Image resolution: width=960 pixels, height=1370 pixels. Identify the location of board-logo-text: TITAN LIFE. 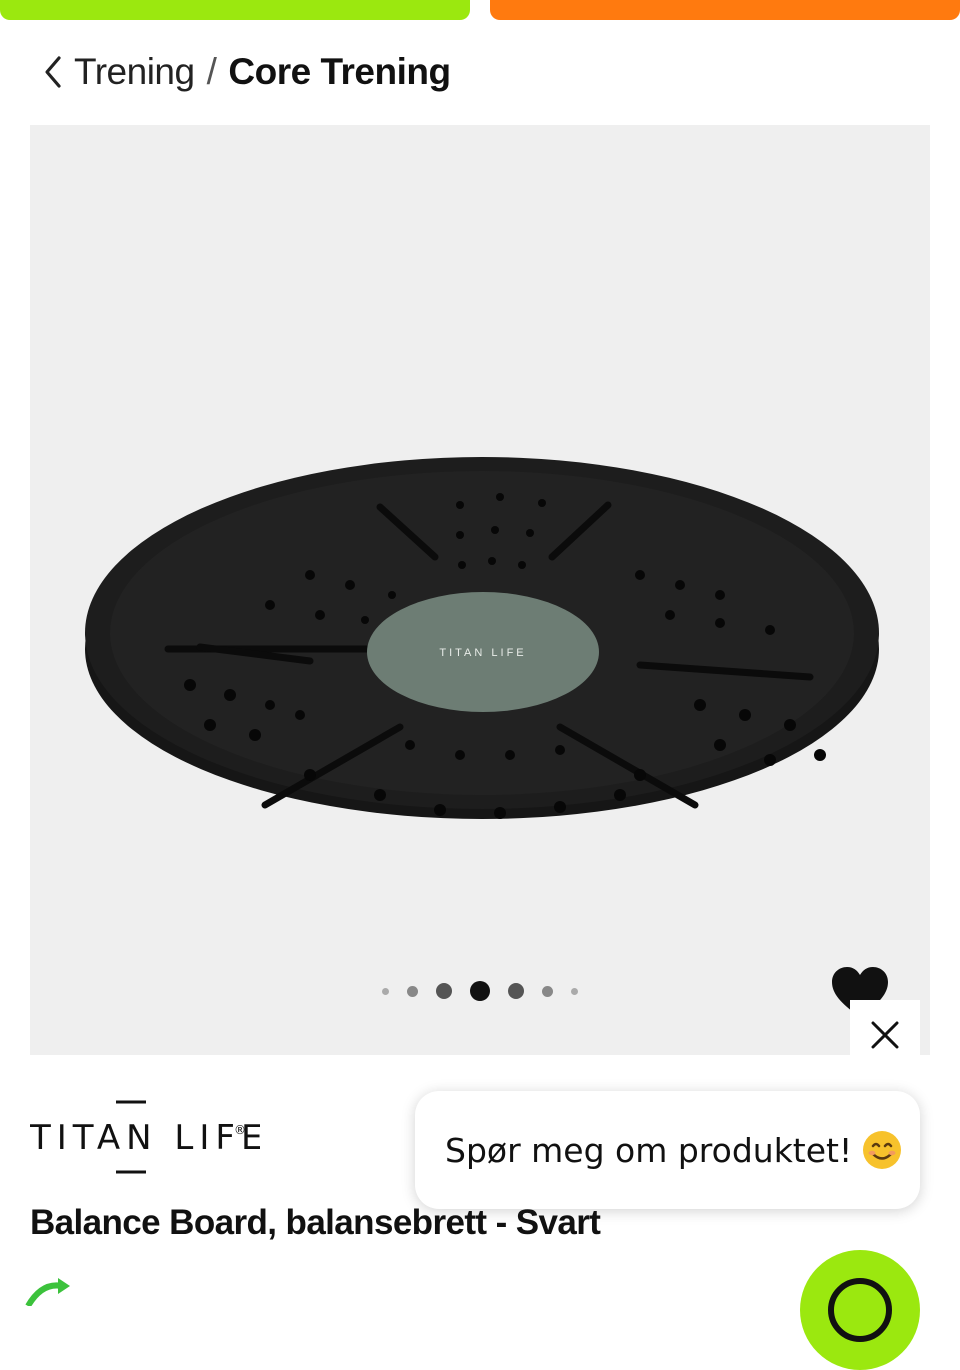
(482, 653).